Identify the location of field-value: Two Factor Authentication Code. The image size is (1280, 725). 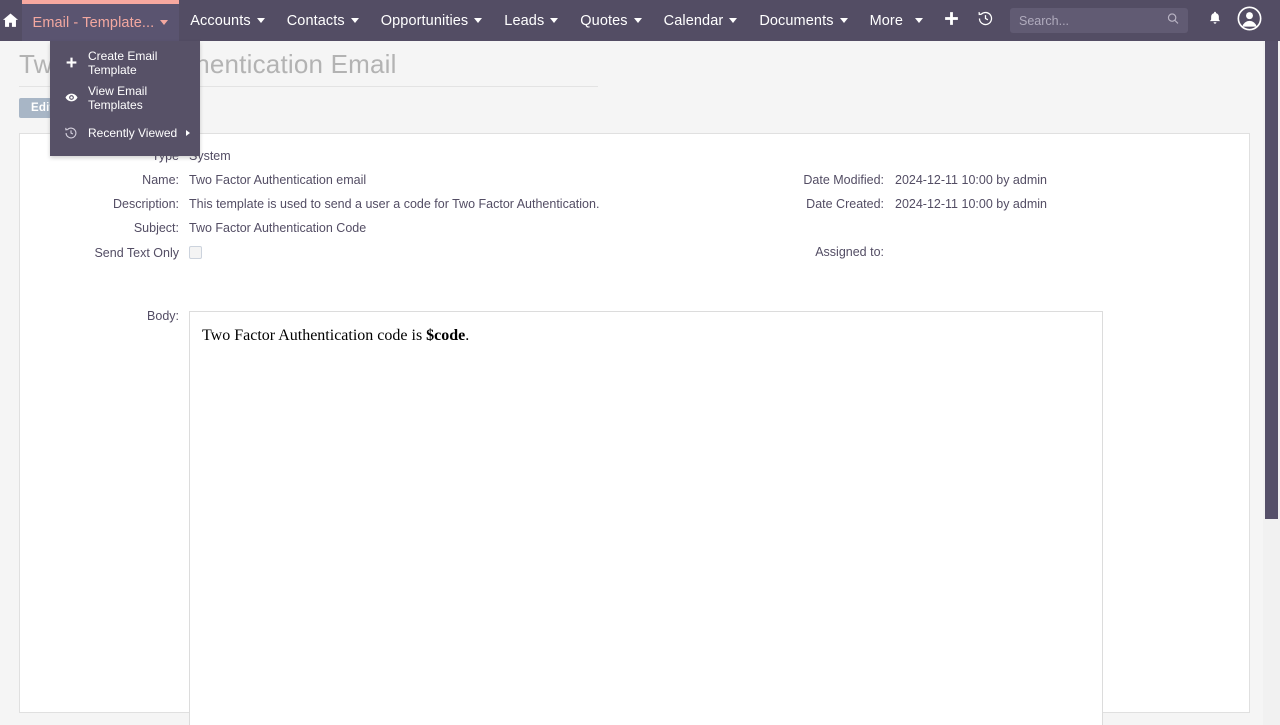
(278, 228).